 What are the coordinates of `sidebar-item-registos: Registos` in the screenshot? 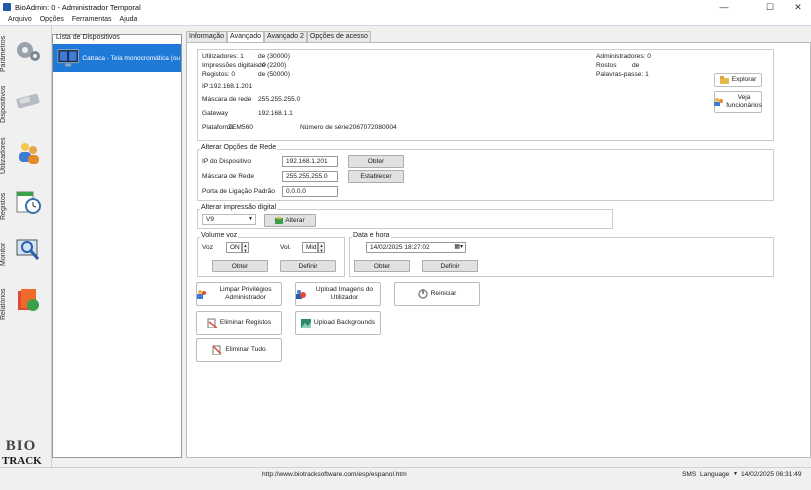 It's located at (26, 205).